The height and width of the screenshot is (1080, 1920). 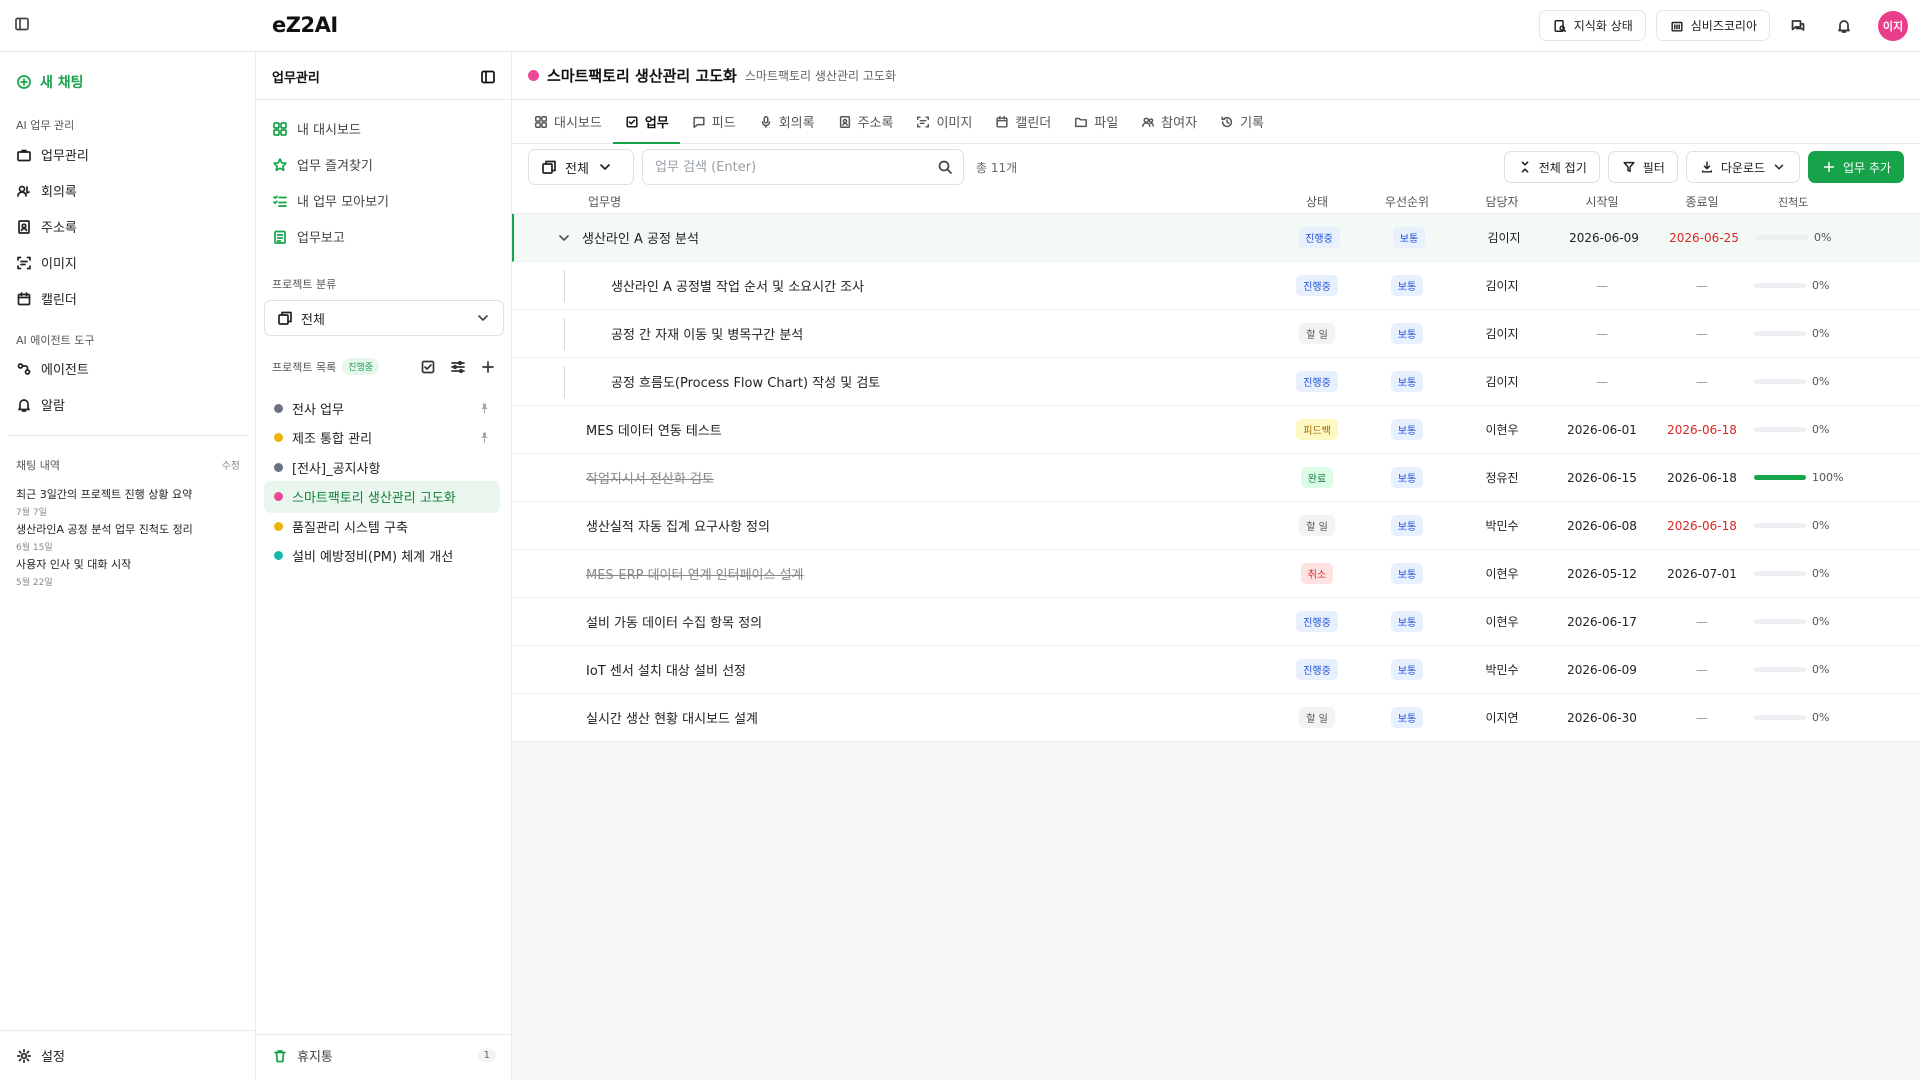 I want to click on sidebar-item-alarm: 알람, so click(x=40, y=404).